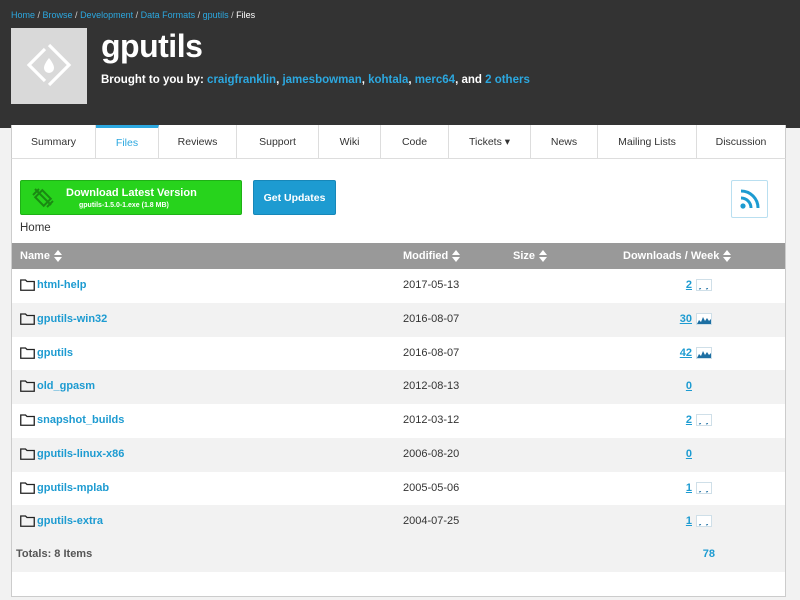  Describe the element at coordinates (398, 454) in the screenshot. I see `table-row: gputils-linux-x86 2006-08-20 0` at that location.